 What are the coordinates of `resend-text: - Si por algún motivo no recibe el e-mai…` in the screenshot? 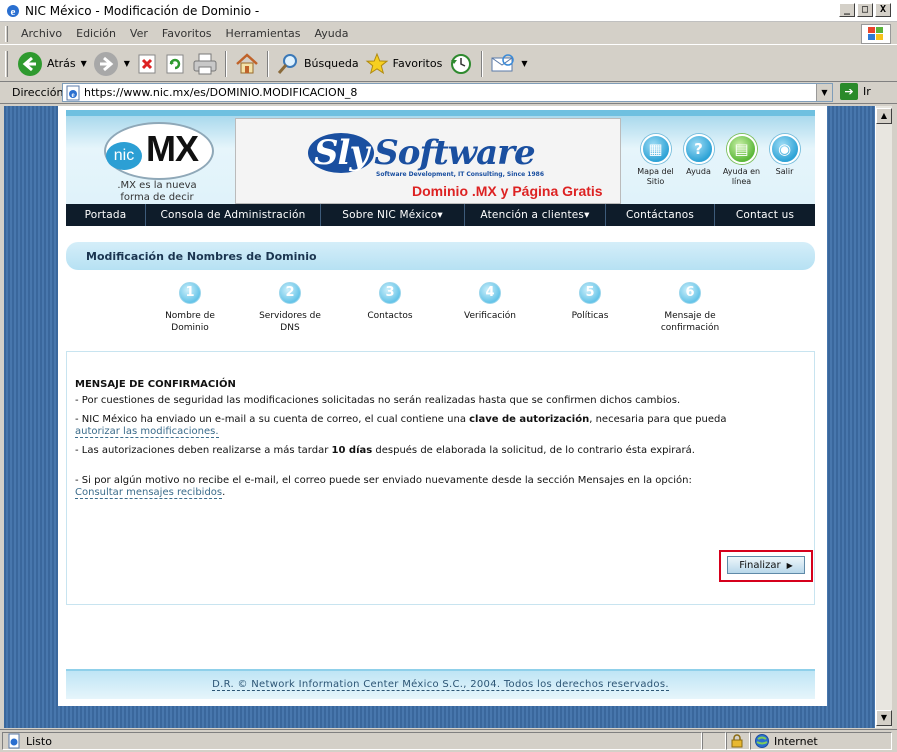 It's located at (383, 480).